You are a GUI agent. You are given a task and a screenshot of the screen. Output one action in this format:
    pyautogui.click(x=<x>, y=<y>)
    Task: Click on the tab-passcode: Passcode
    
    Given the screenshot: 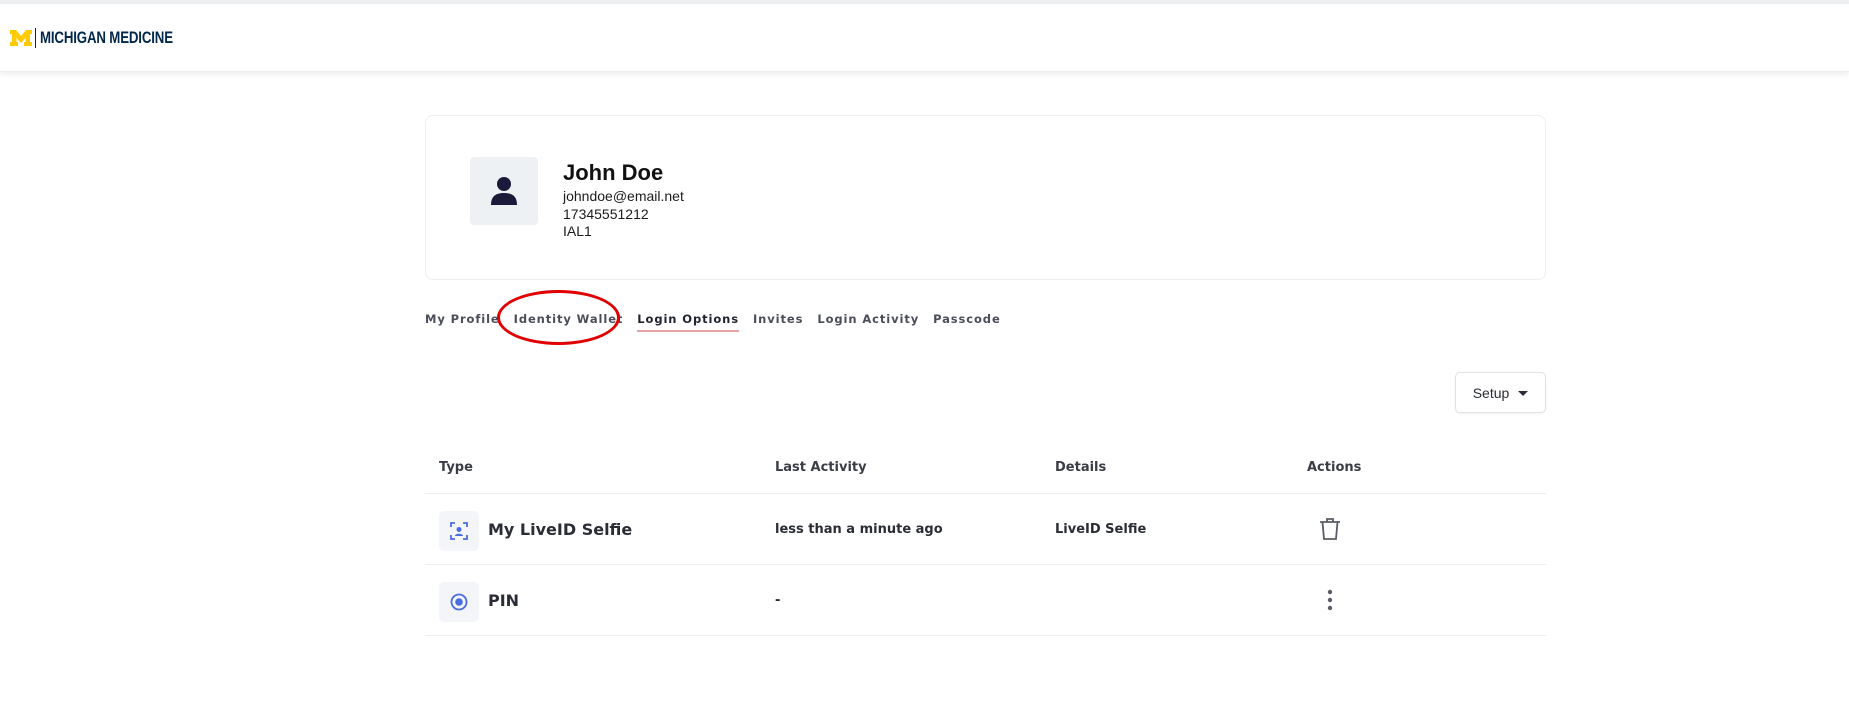 What is the action you would take?
    pyautogui.click(x=967, y=321)
    